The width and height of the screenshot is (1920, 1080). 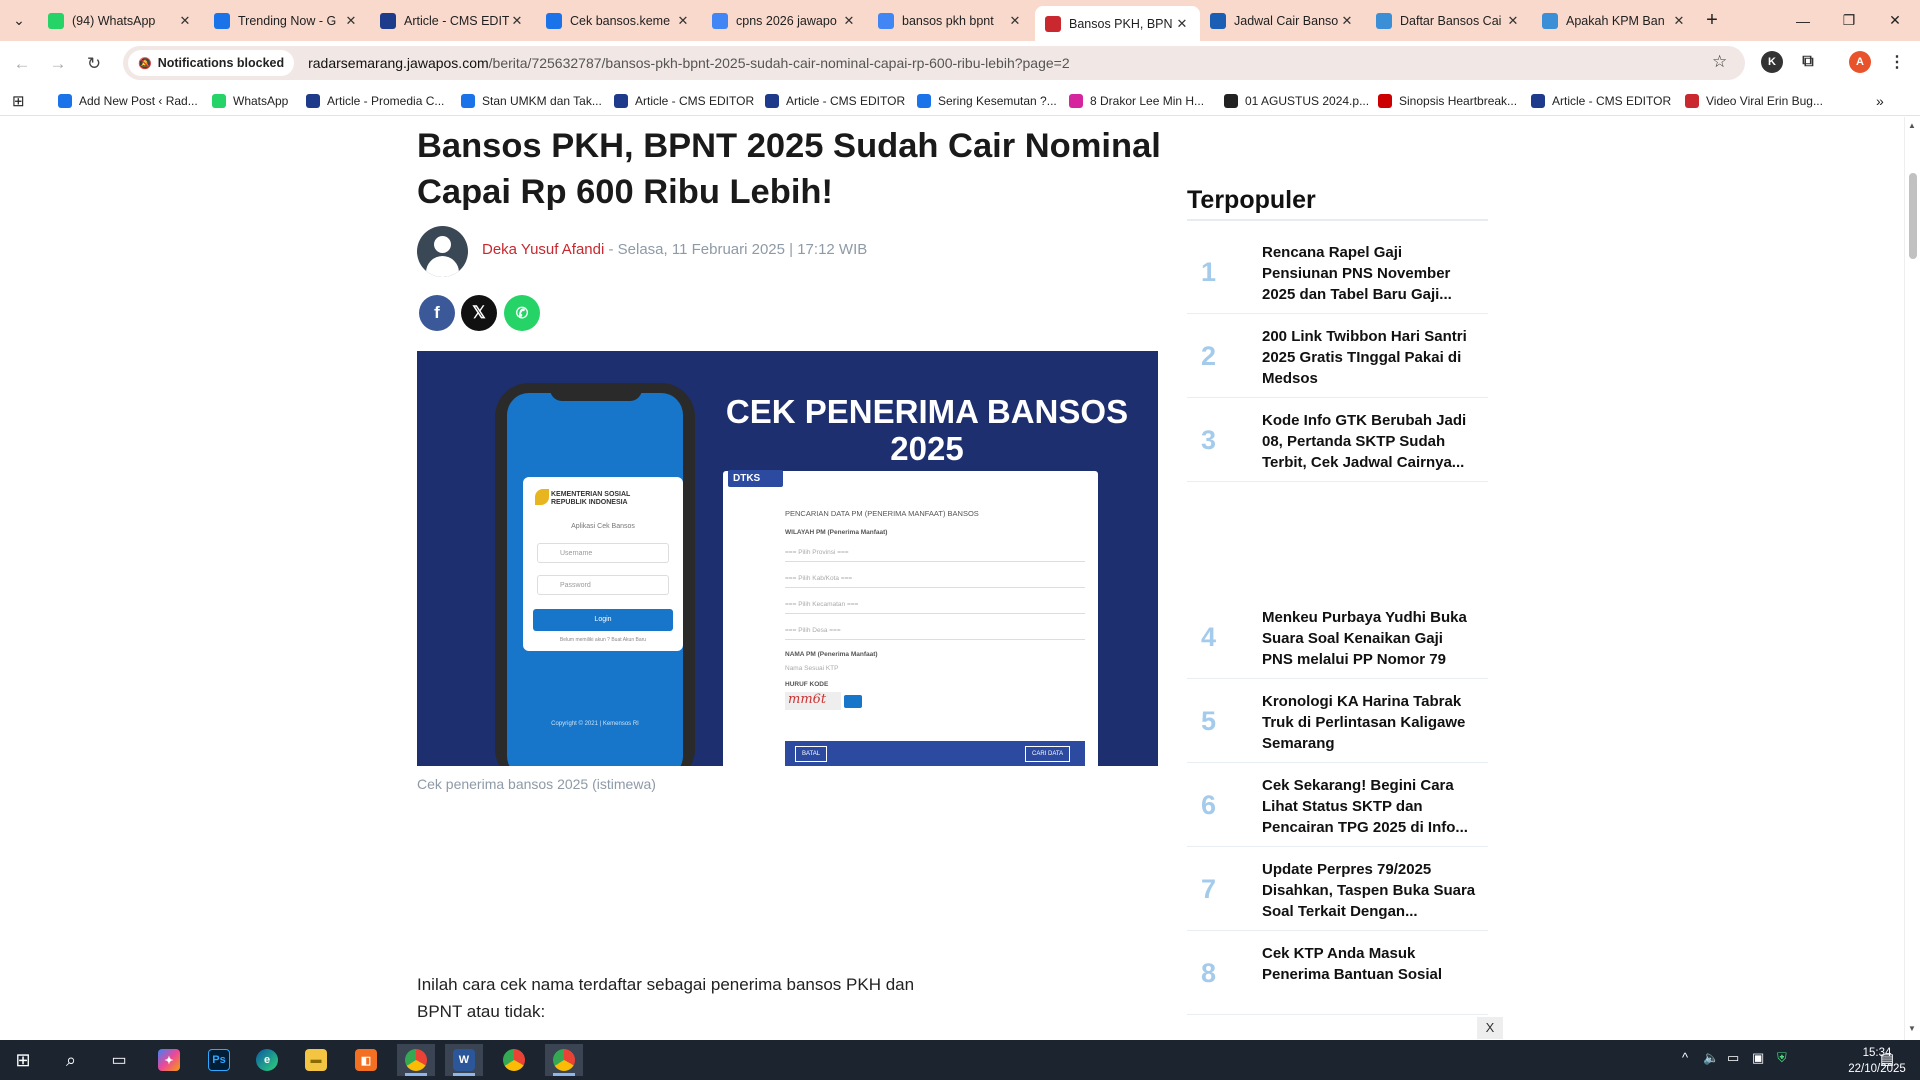 What do you see at coordinates (119, 1060) in the screenshot?
I see `task-view-icon: ▭` at bounding box center [119, 1060].